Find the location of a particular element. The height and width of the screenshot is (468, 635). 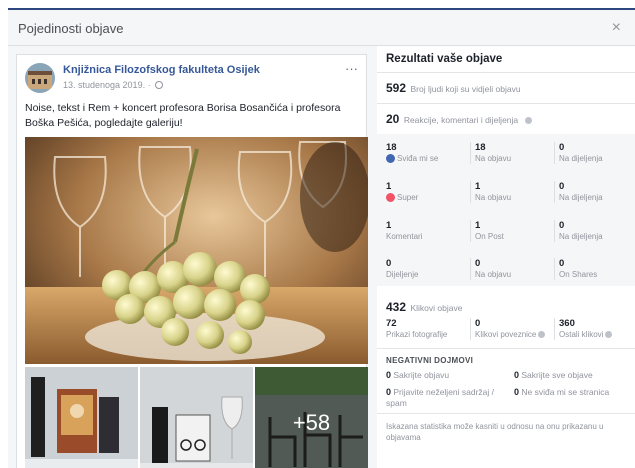

photo-thumbnails: +58 is located at coordinates (196, 417).